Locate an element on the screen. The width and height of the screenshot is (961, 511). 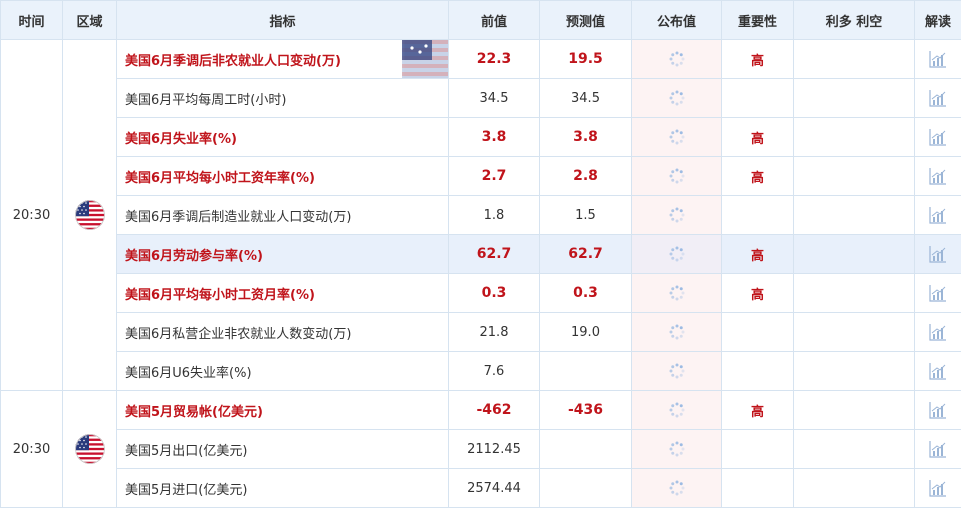
indicator-name: 美国6月平均每小时工资年率(%) is located at coordinates (282, 176).